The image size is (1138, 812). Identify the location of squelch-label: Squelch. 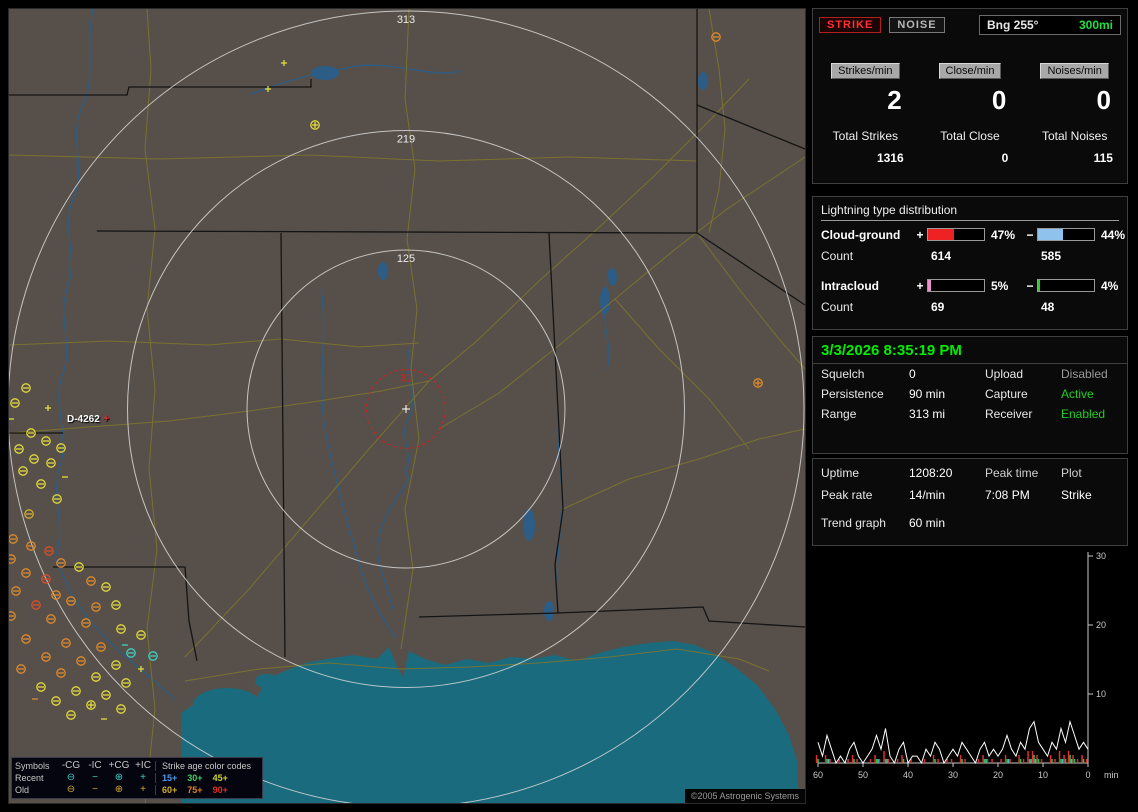
(843, 374).